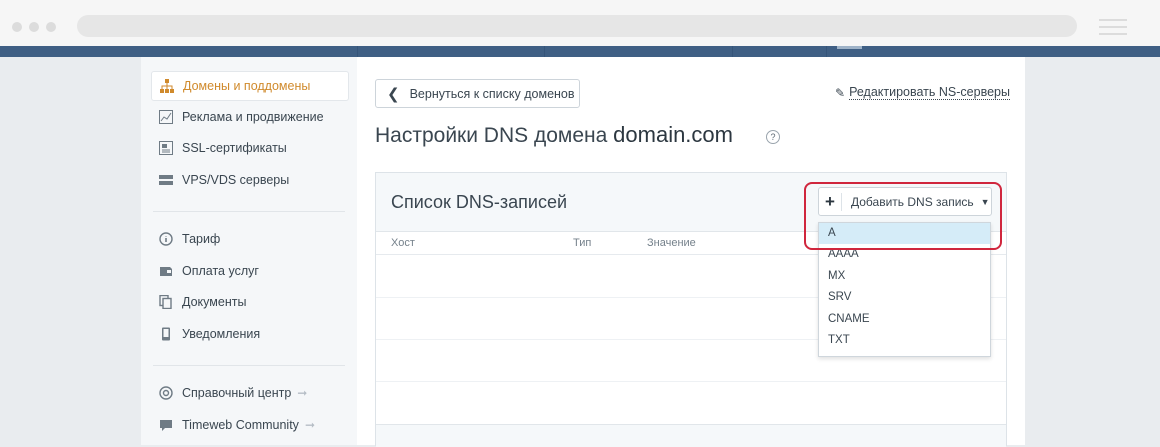 This screenshot has width=1160, height=447. What do you see at coordinates (691, 381) in the screenshot?
I see `table-row` at bounding box center [691, 381].